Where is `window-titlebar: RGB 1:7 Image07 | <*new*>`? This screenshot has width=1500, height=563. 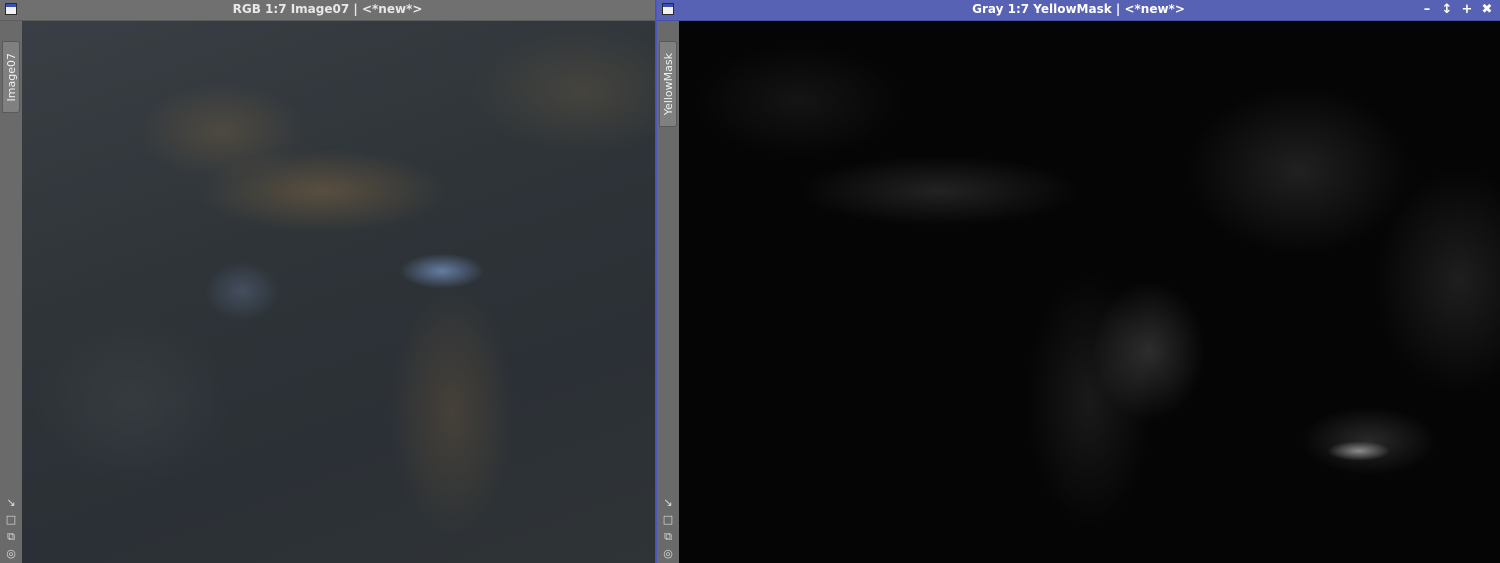 window-titlebar: RGB 1:7 Image07 | <*new*> is located at coordinates (327, 10).